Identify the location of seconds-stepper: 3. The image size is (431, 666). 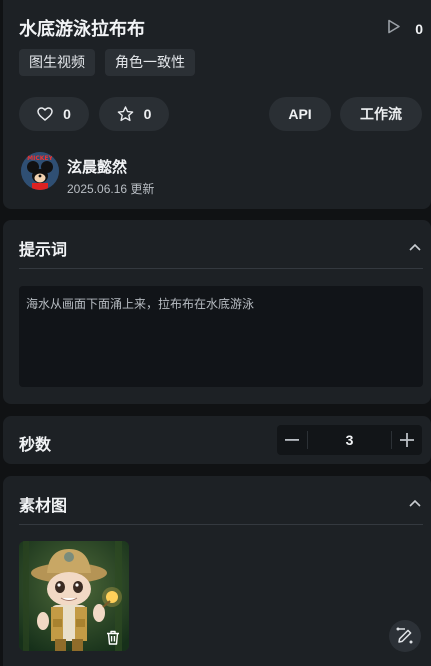
(349, 440).